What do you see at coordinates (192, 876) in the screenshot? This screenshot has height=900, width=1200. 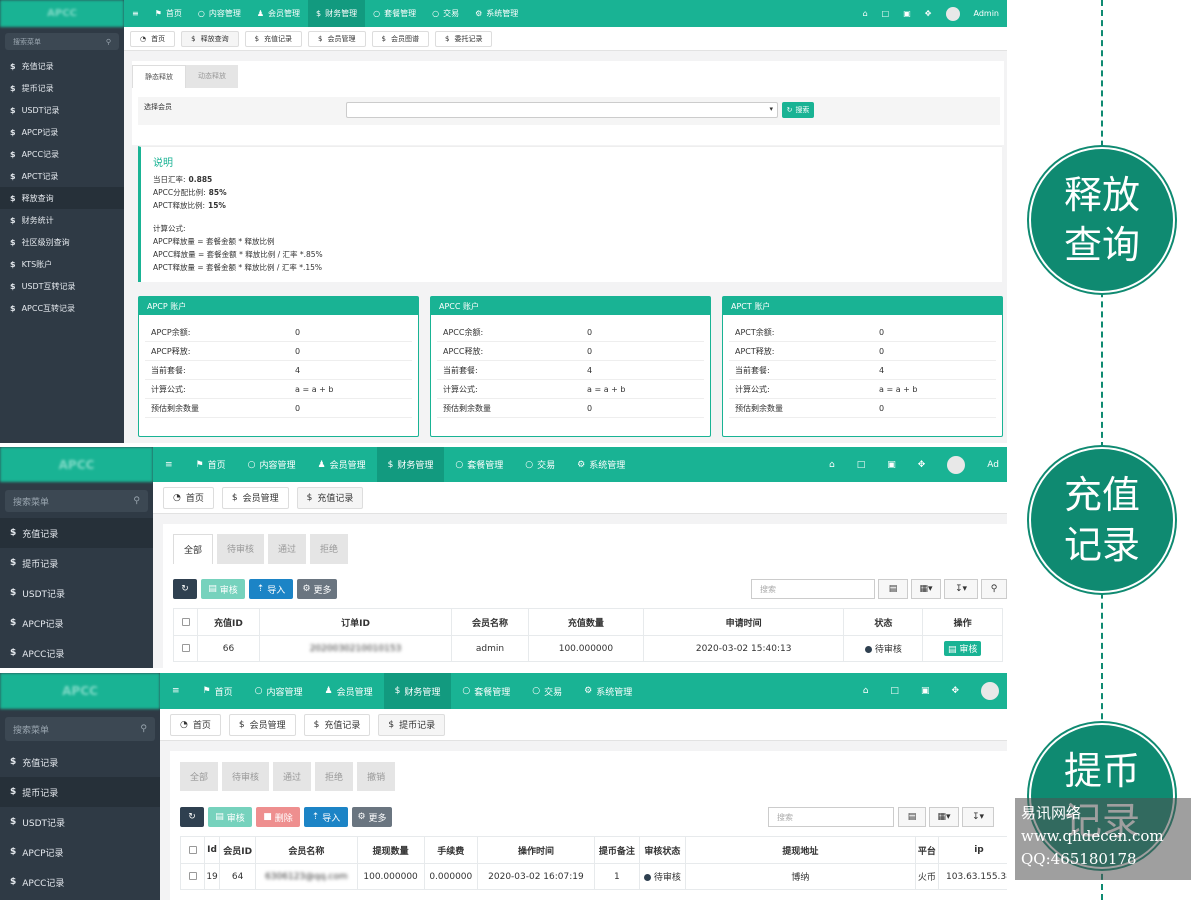 I see `row-checkbox` at bounding box center [192, 876].